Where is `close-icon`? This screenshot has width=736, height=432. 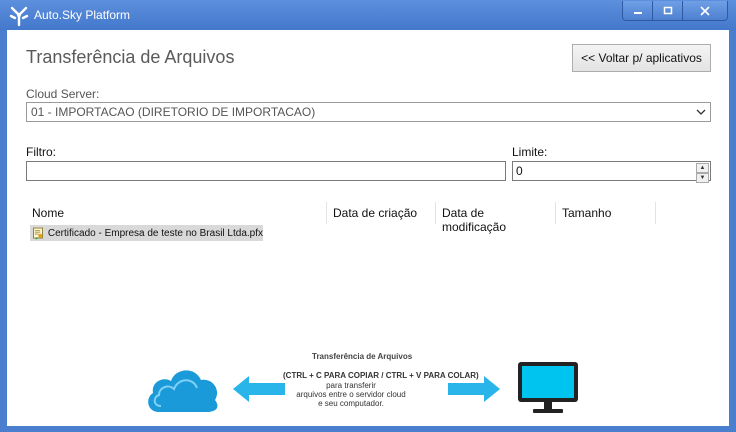
close-icon is located at coordinates (705, 10).